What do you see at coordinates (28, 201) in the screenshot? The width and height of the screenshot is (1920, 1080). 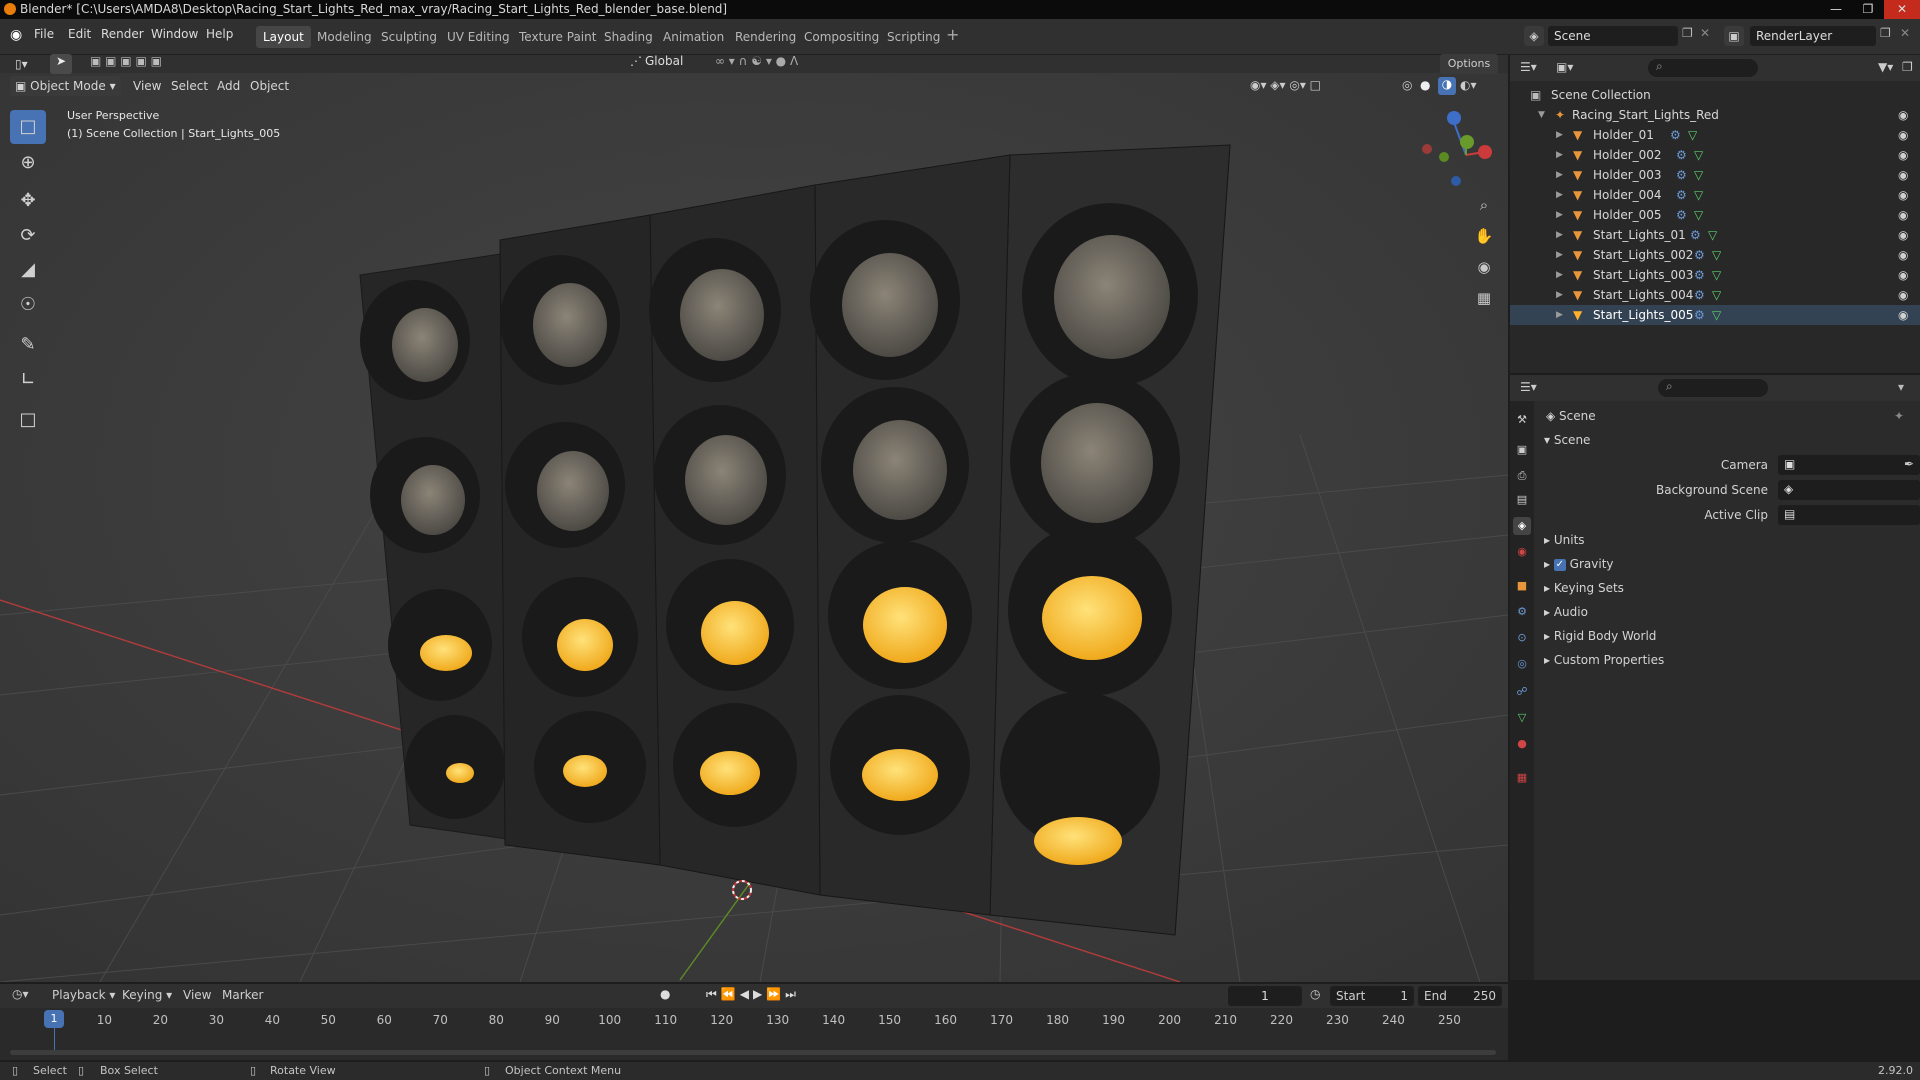 I see `move-tool-icon: ✥` at bounding box center [28, 201].